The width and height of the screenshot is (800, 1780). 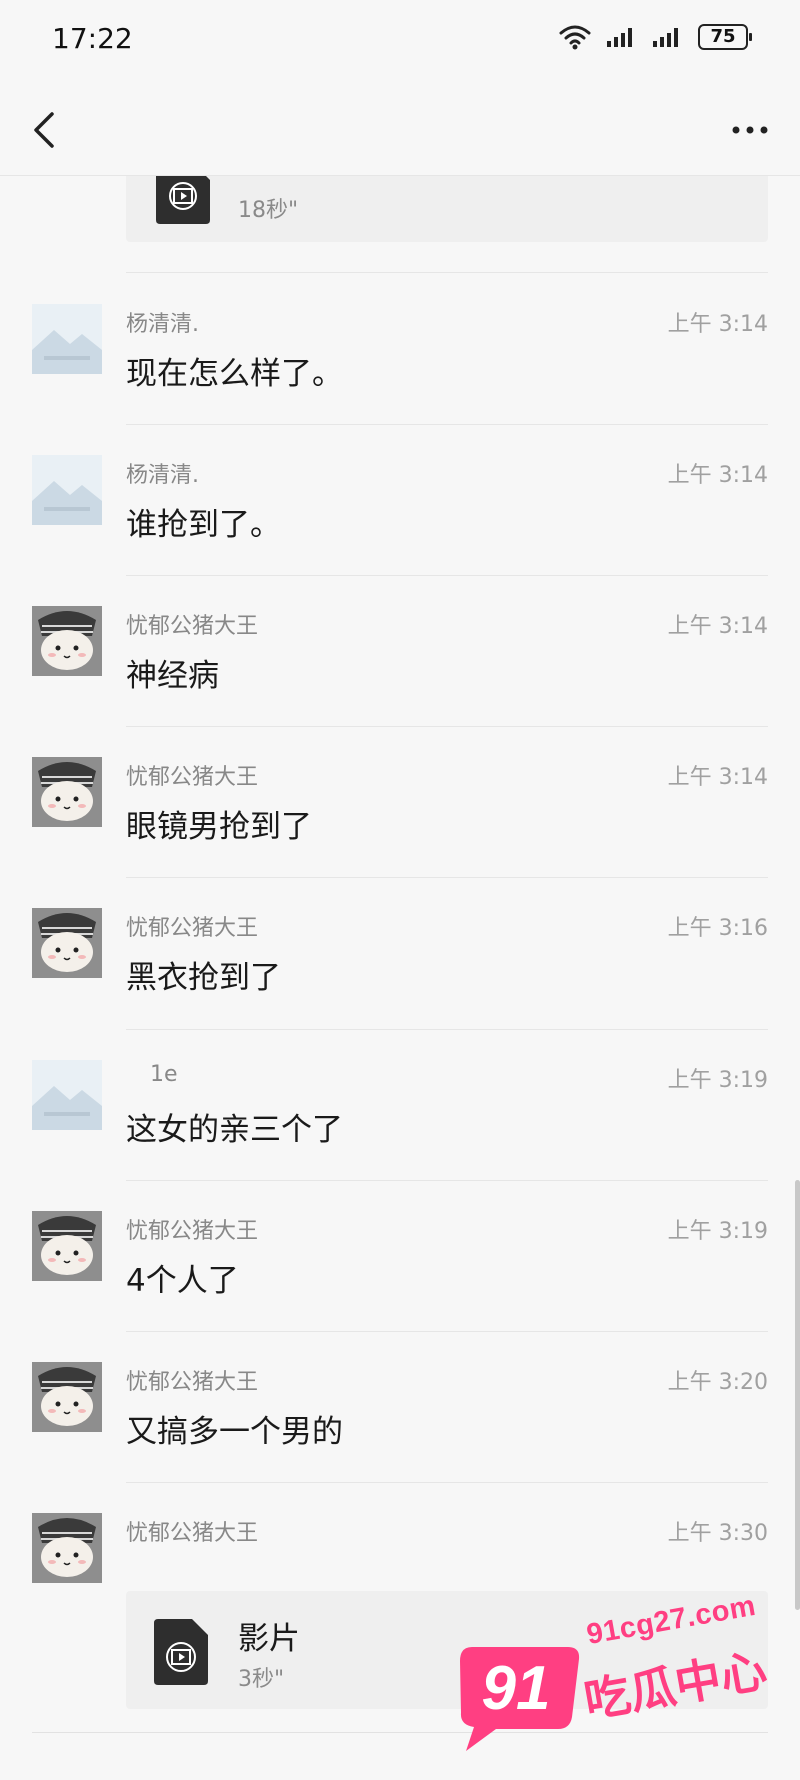 What do you see at coordinates (717, 928) in the screenshot?
I see `message-time: 上午 3:16` at bounding box center [717, 928].